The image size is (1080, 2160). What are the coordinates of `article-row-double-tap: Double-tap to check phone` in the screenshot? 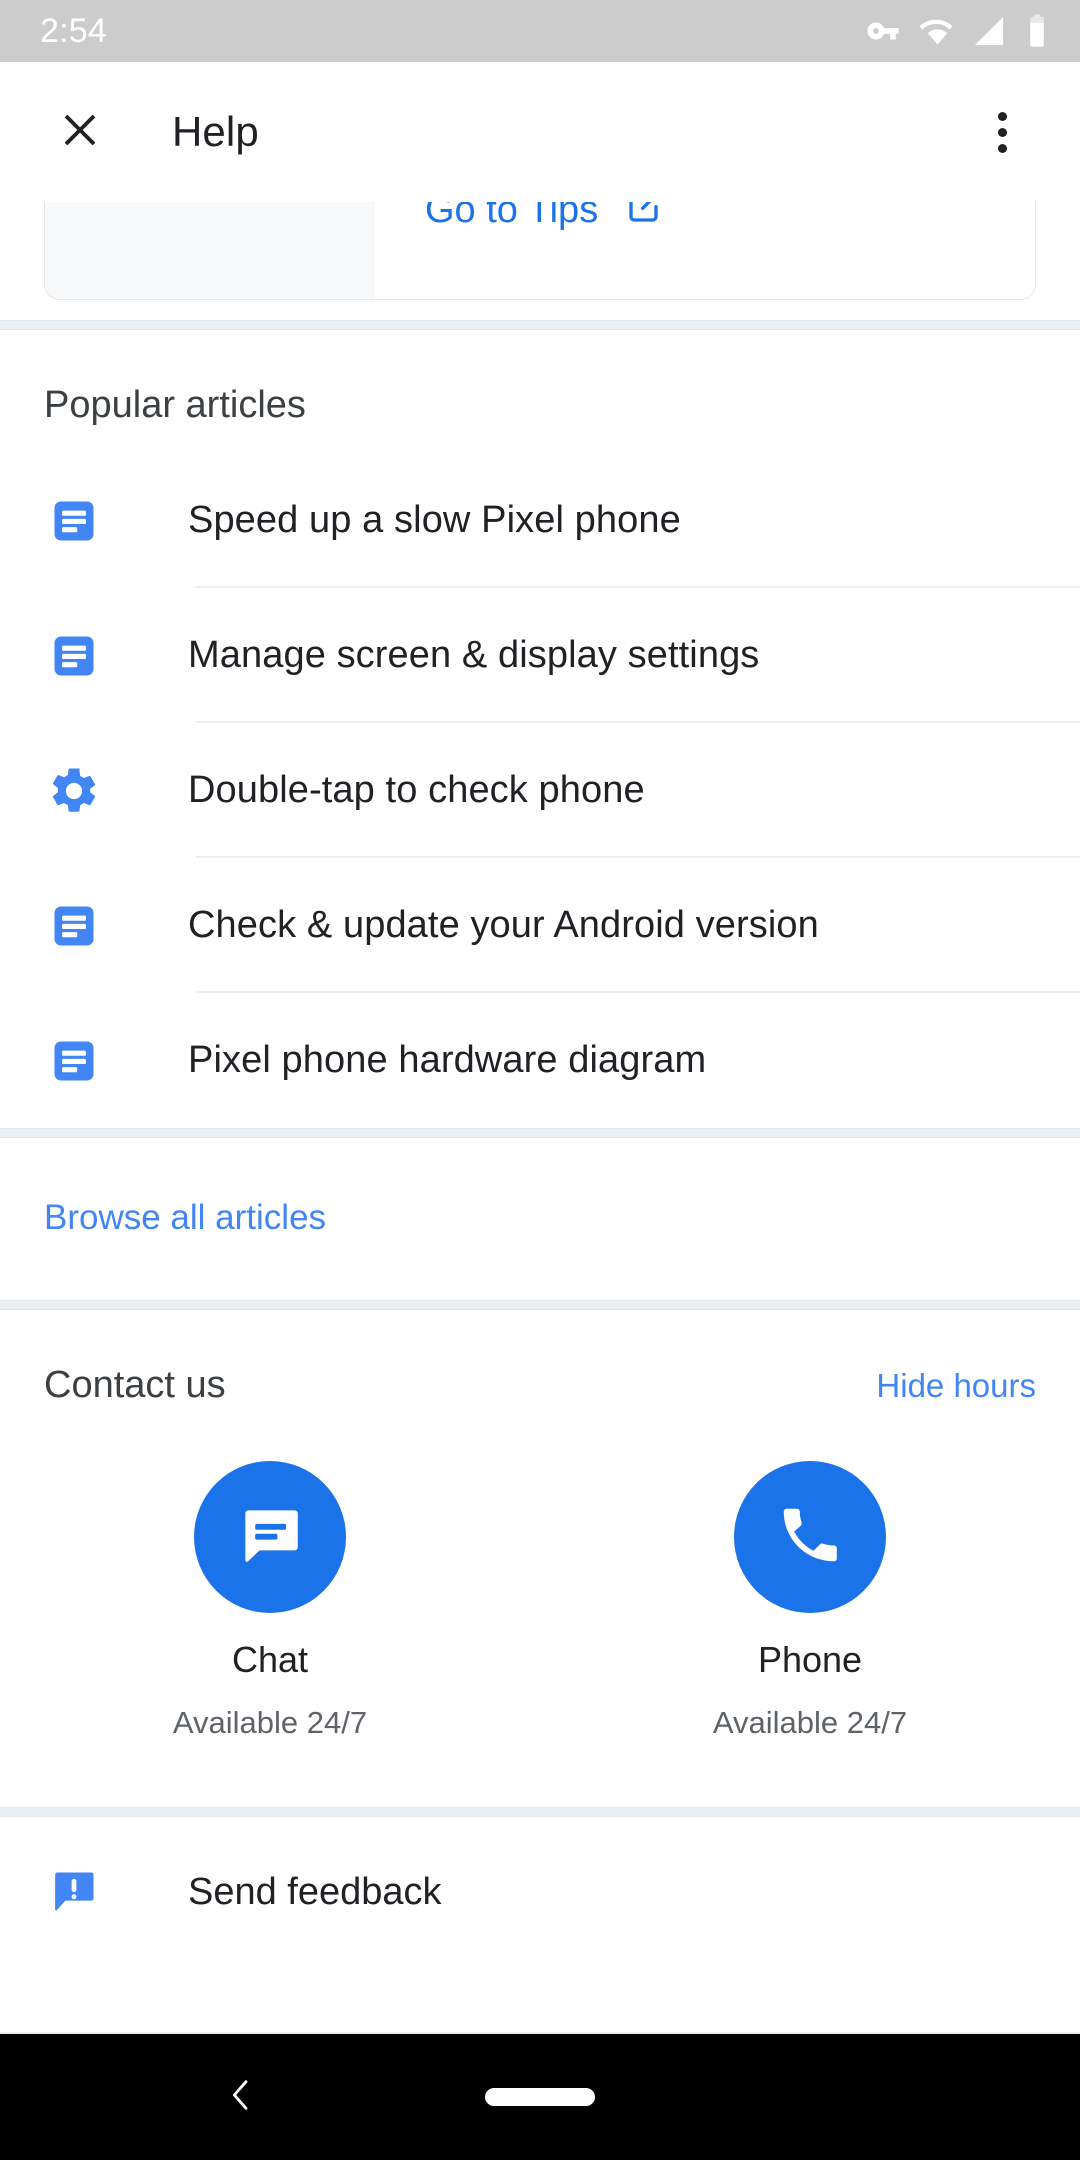 It's located at (540, 790).